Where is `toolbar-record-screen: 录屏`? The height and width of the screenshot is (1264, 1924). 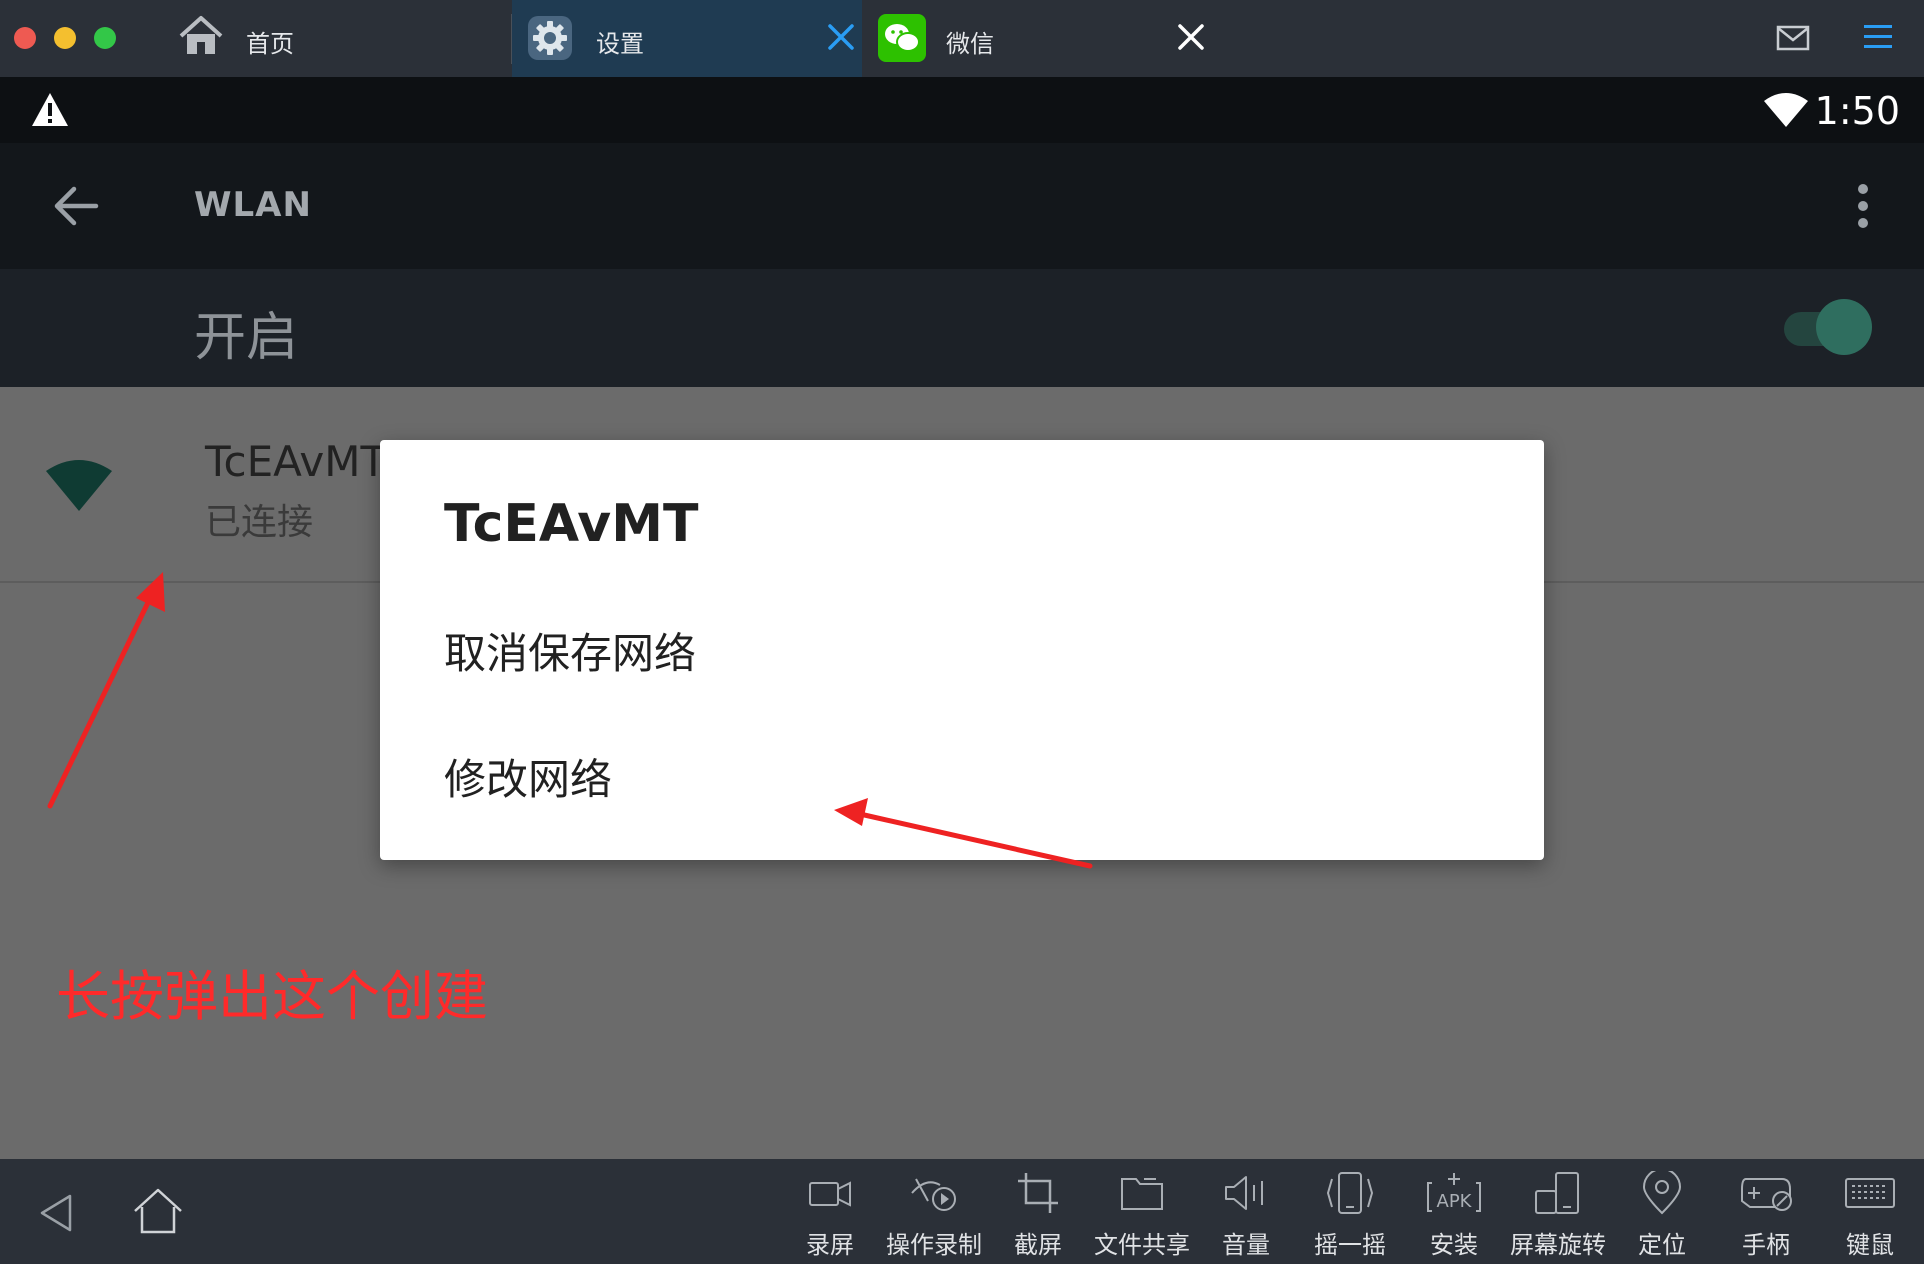
toolbar-record-screen: 录屏 is located at coordinates (830, 1216).